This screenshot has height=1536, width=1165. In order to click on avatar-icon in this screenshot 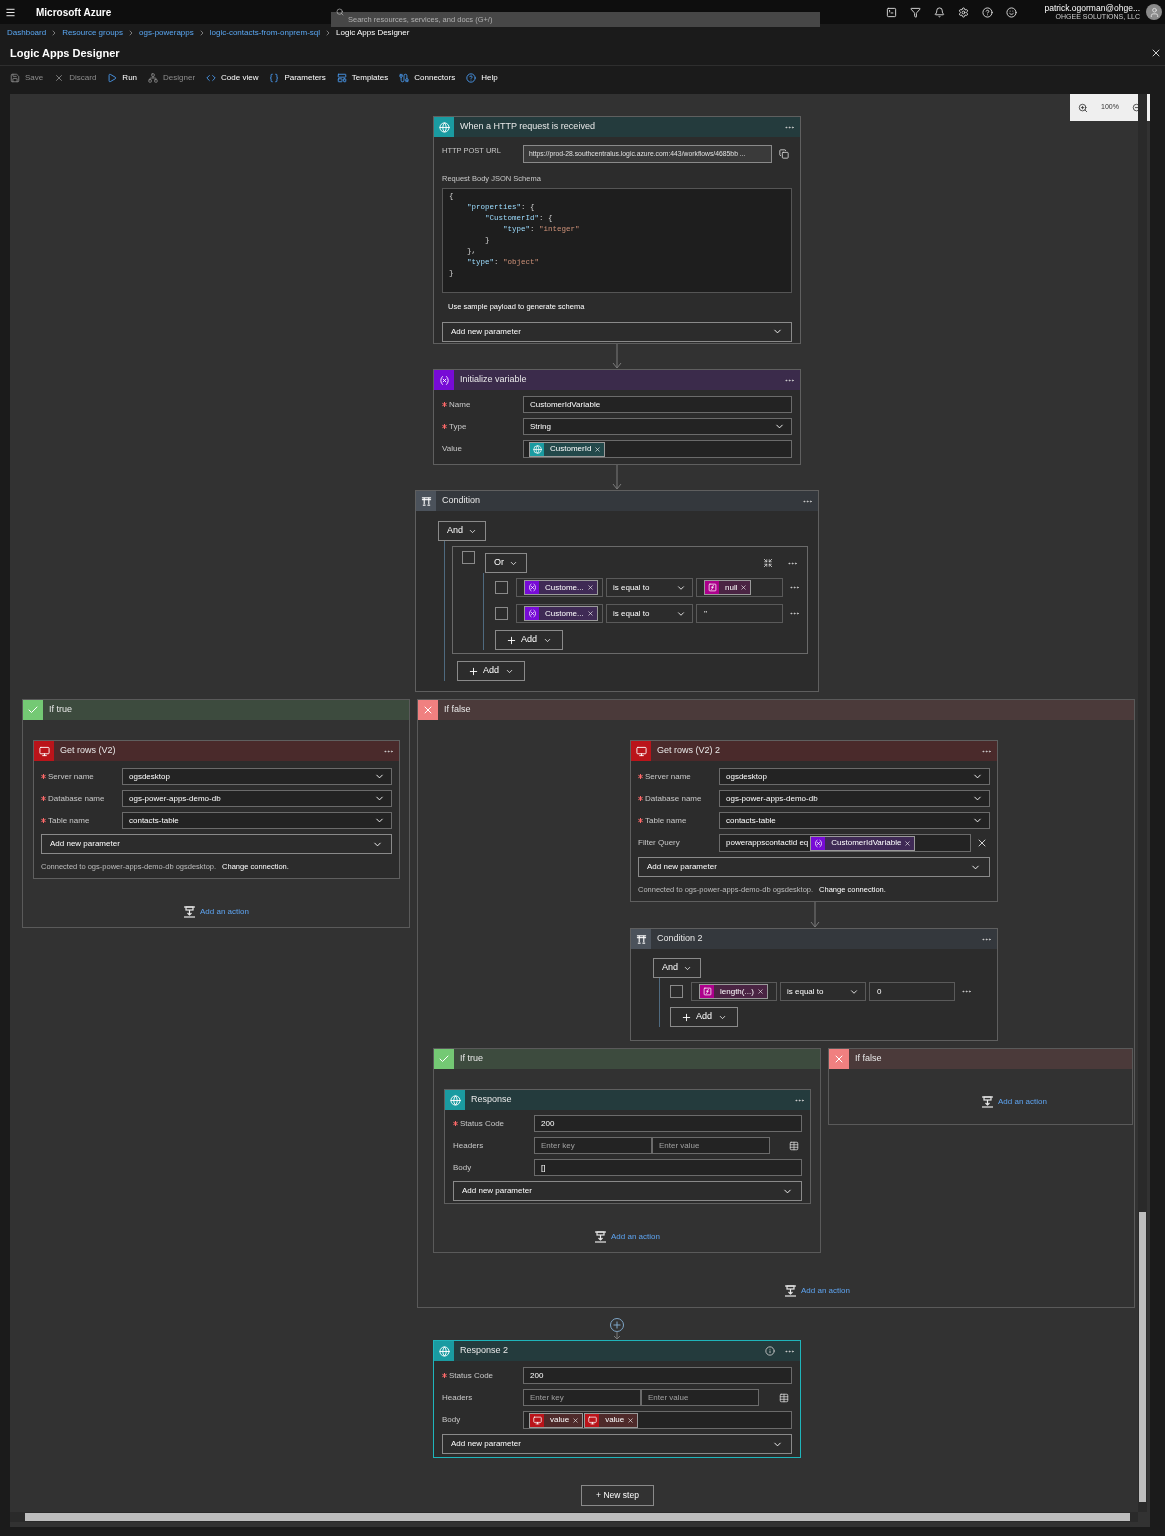, I will do `click(1154, 12)`.